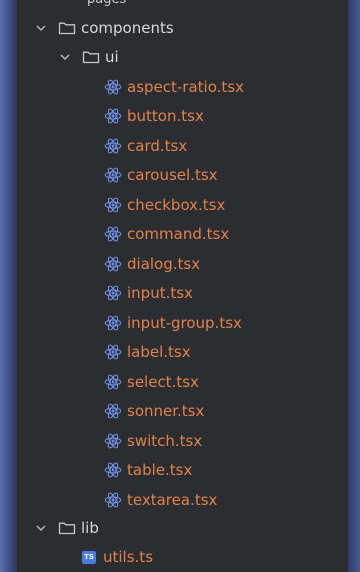  I want to click on file-label: switch.tsx, so click(165, 440).